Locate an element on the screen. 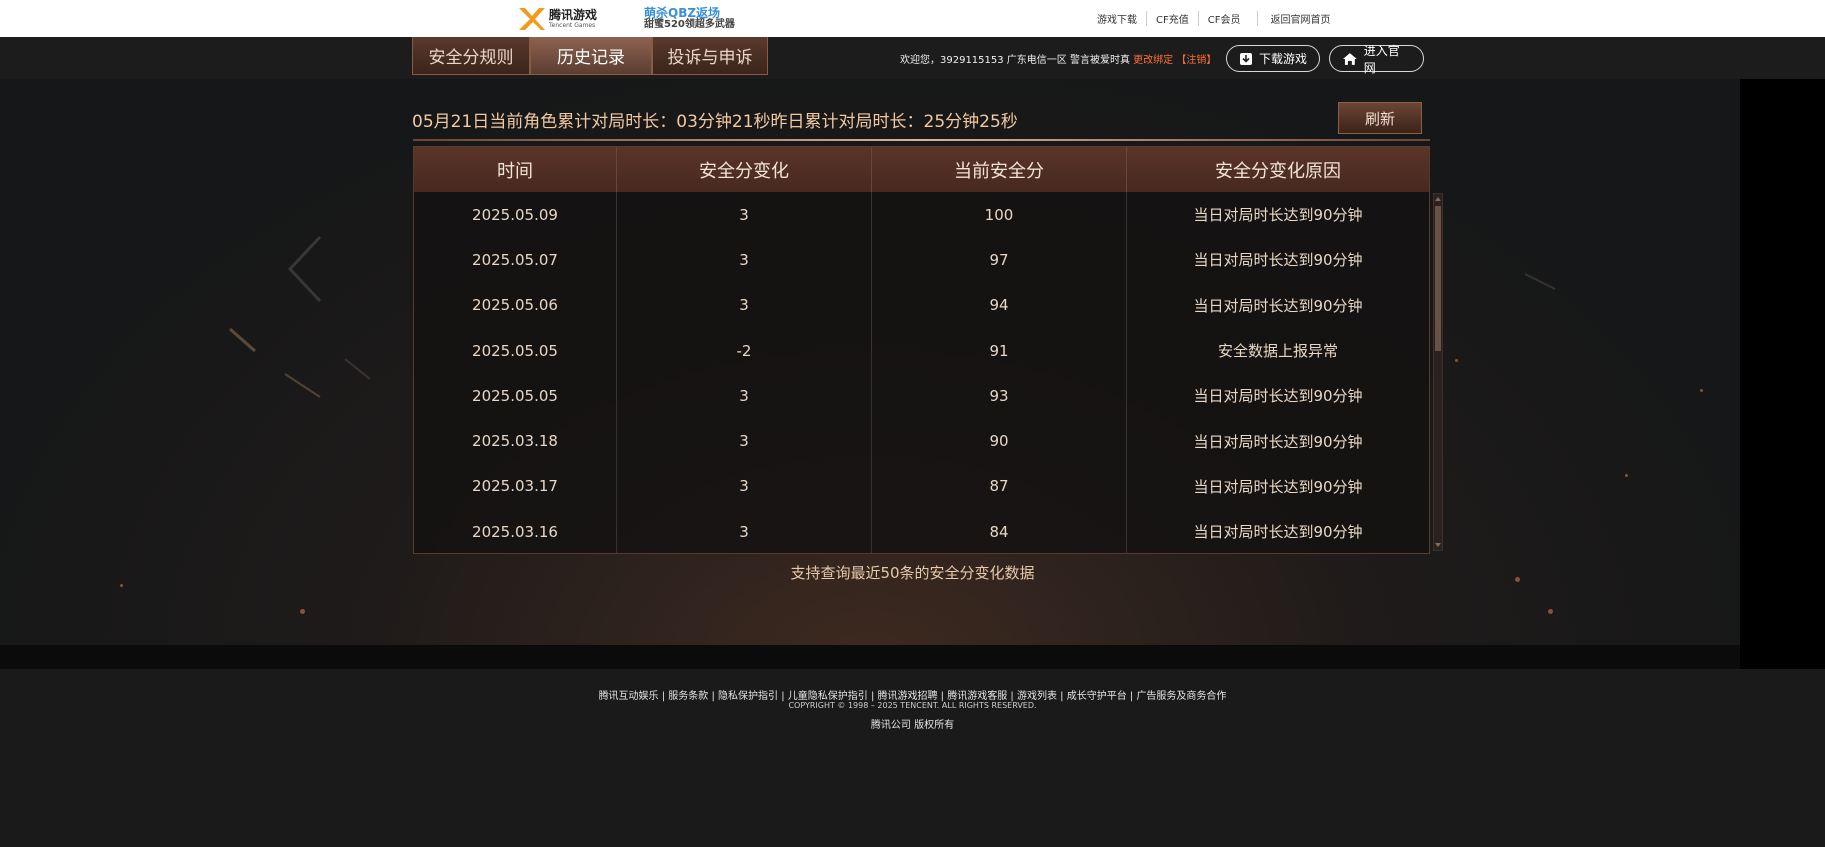  table-row: 2025.05.06 3 94 当日对局时长达到90分钟 is located at coordinates (921, 305).